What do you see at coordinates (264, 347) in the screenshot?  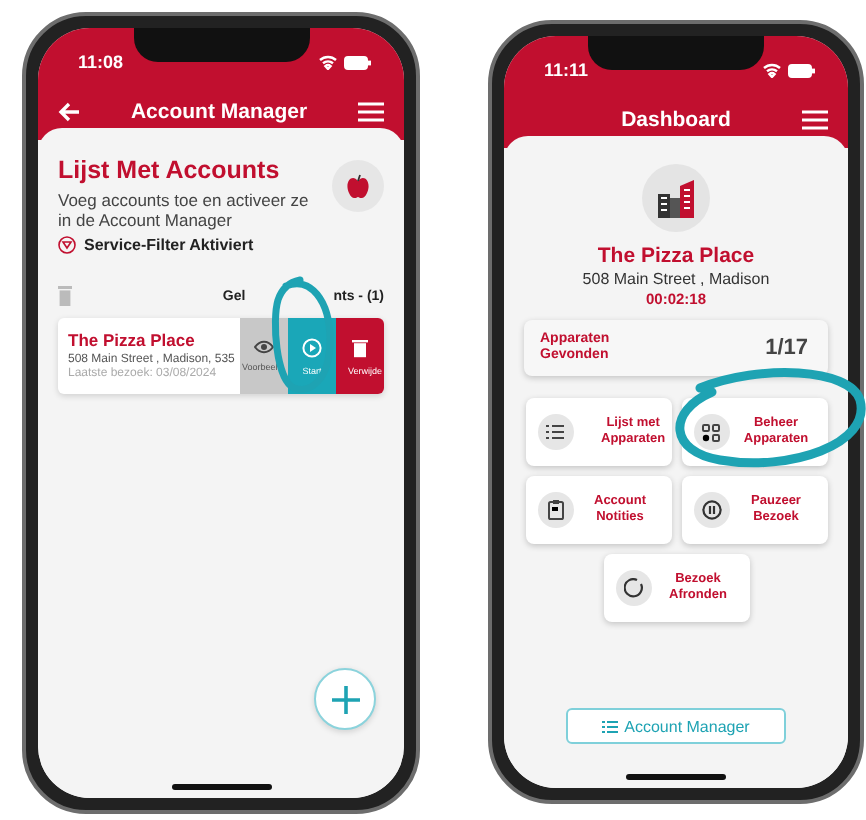 I see `eye-icon` at bounding box center [264, 347].